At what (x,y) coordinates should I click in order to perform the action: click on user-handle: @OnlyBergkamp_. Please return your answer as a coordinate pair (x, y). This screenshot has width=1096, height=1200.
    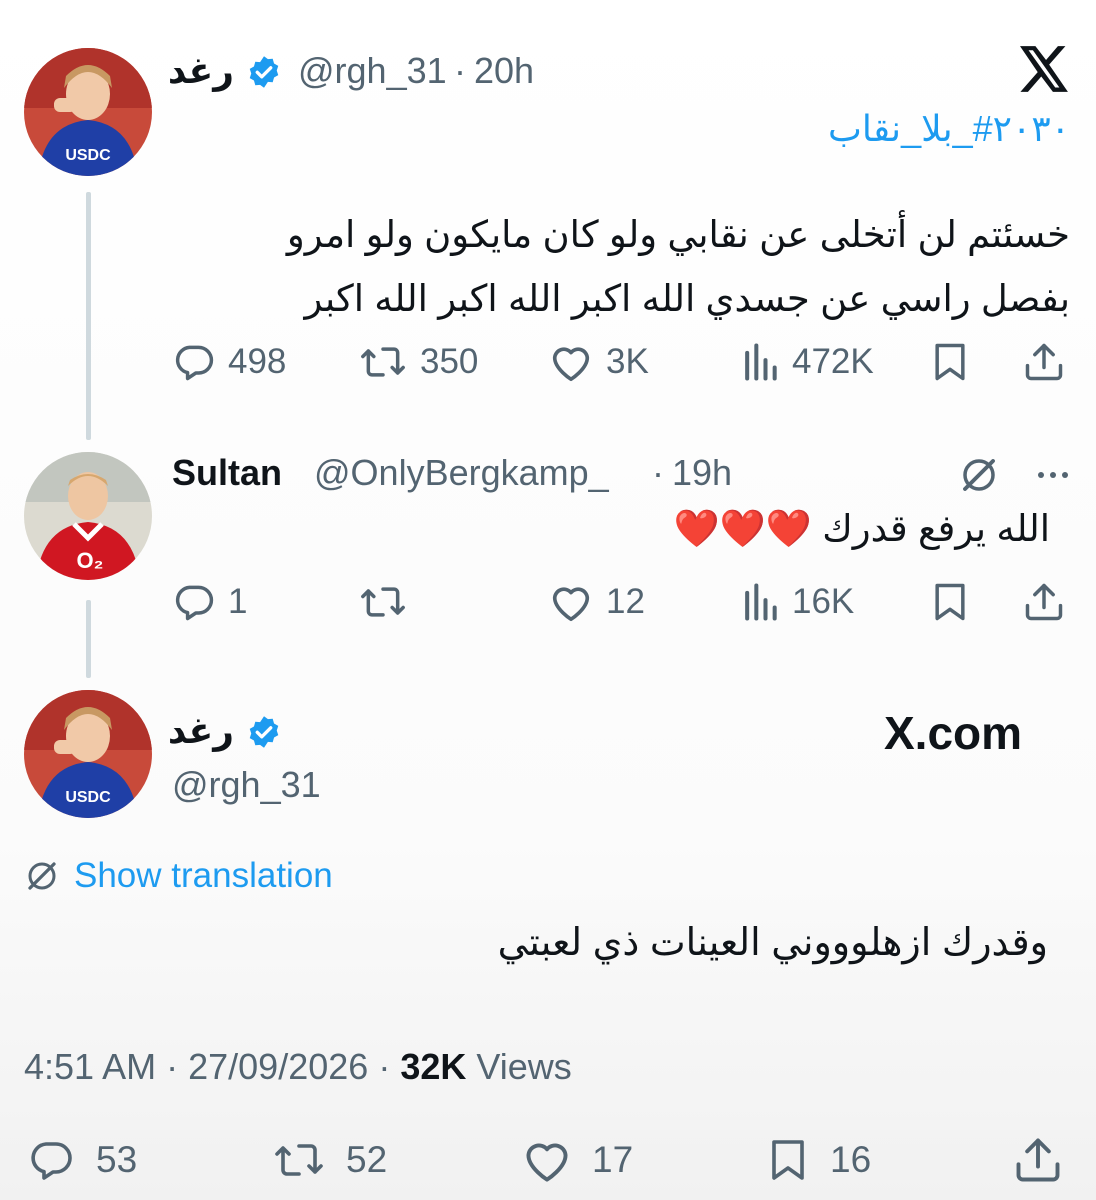
    Looking at the image, I should click on (461, 473).